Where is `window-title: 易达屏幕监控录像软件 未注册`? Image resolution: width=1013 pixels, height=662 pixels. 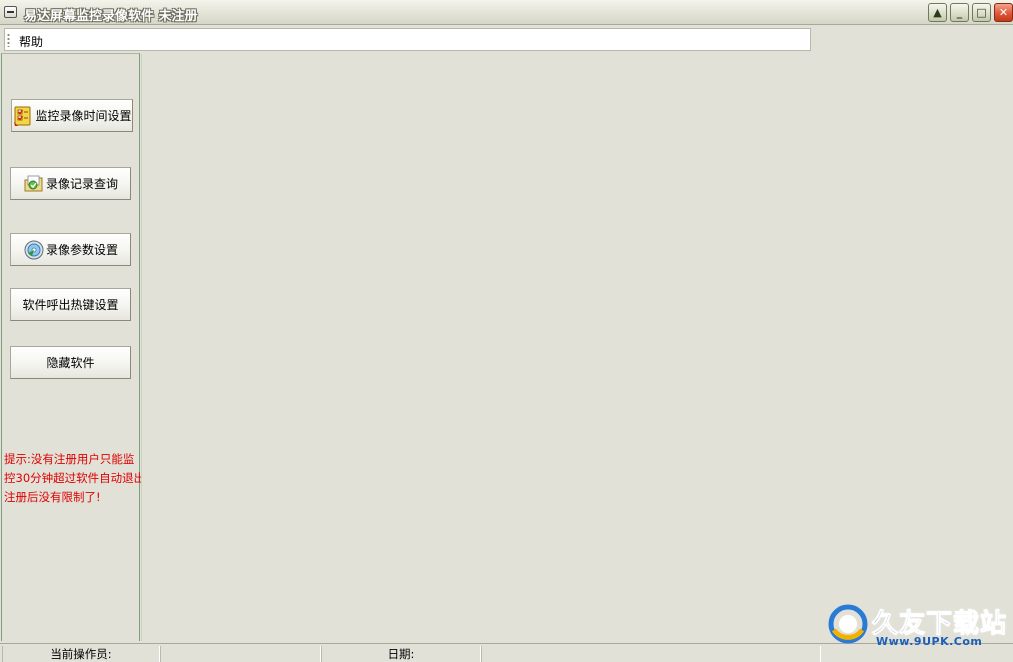 window-title: 易达屏幕监控录像软件 未注册 is located at coordinates (111, 16).